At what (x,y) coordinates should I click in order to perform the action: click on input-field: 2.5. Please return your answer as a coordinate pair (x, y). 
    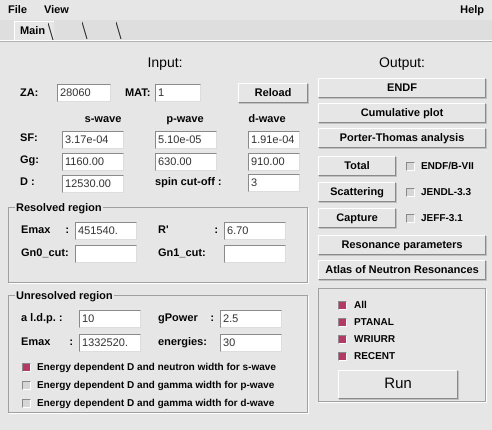
    Looking at the image, I should click on (251, 319).